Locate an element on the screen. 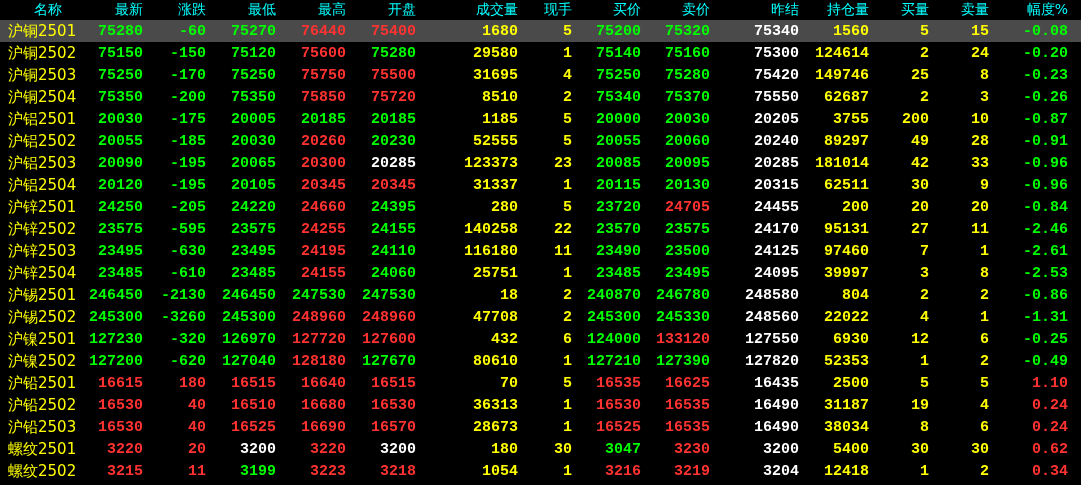 This screenshot has width=1081, height=485. table-cell: 9 is located at coordinates (984, 185).